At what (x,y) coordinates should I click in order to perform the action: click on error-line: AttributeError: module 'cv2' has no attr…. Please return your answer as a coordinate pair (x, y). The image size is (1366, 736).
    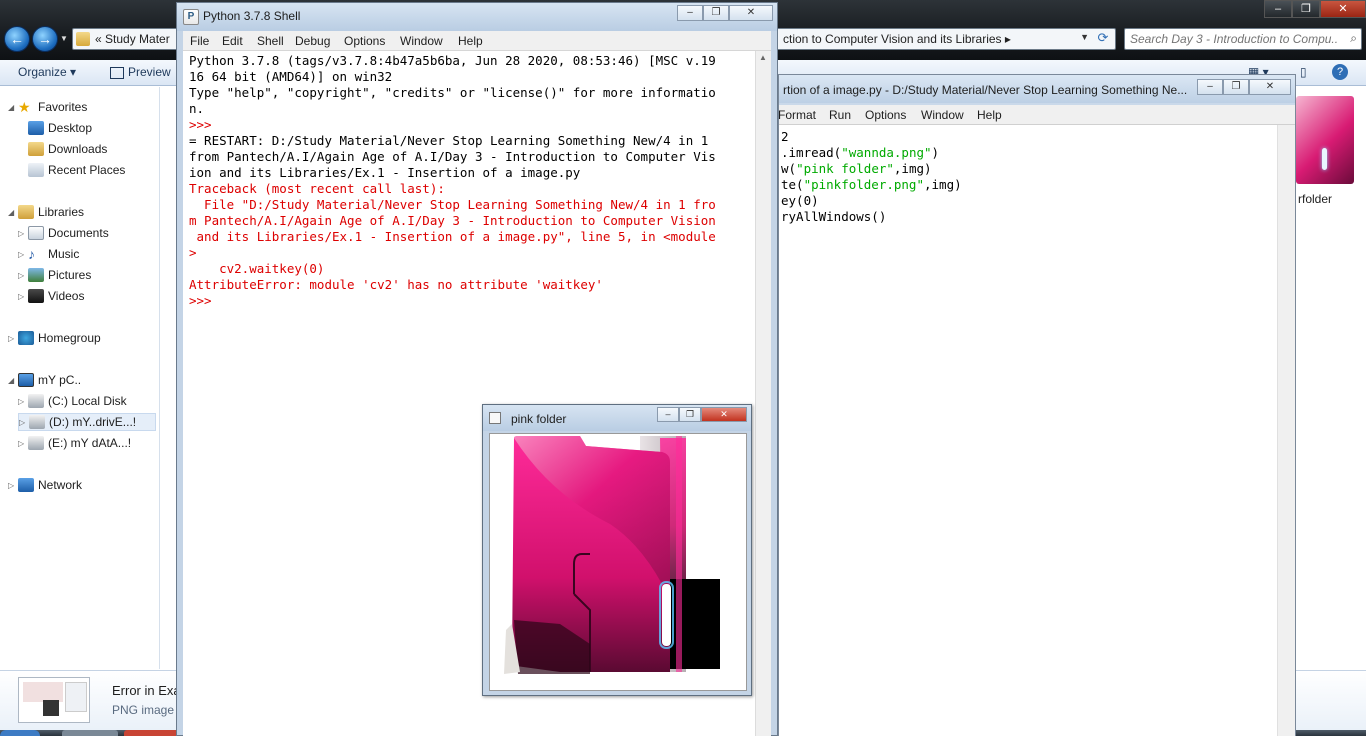
    Looking at the image, I should click on (396, 284).